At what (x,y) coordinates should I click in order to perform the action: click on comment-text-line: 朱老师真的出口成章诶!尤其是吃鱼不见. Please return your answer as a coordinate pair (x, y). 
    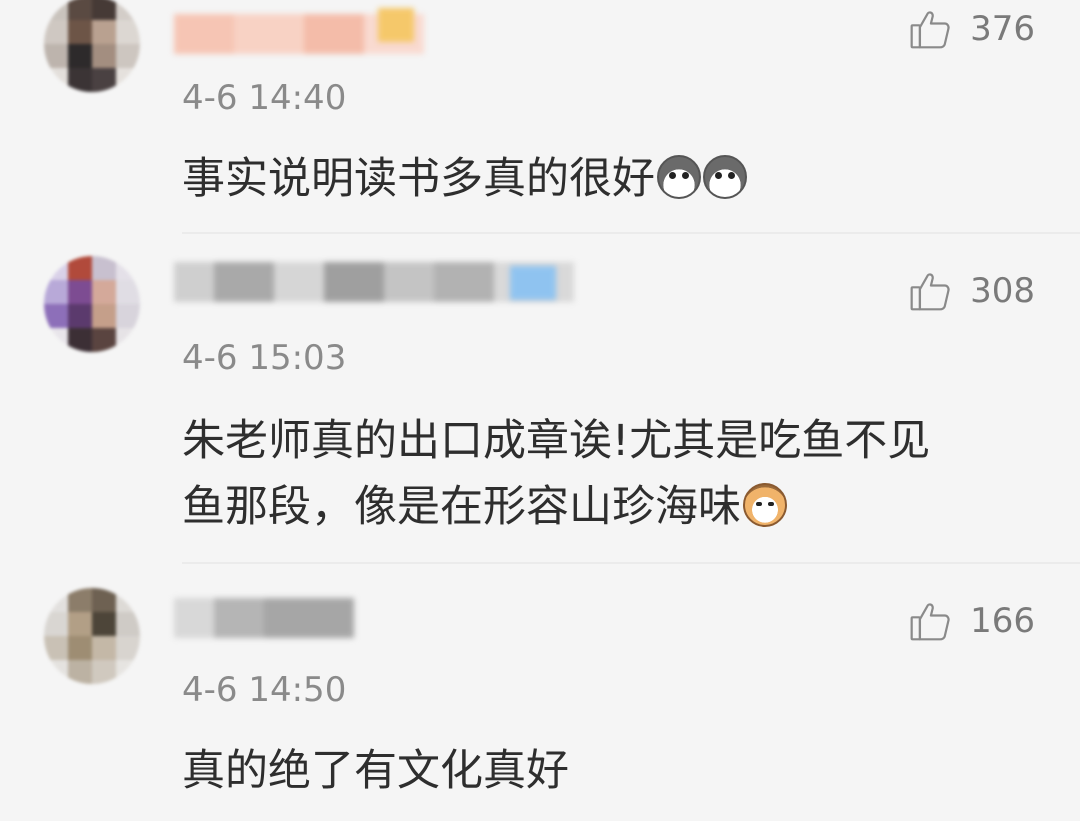
    Looking at the image, I should click on (556, 441).